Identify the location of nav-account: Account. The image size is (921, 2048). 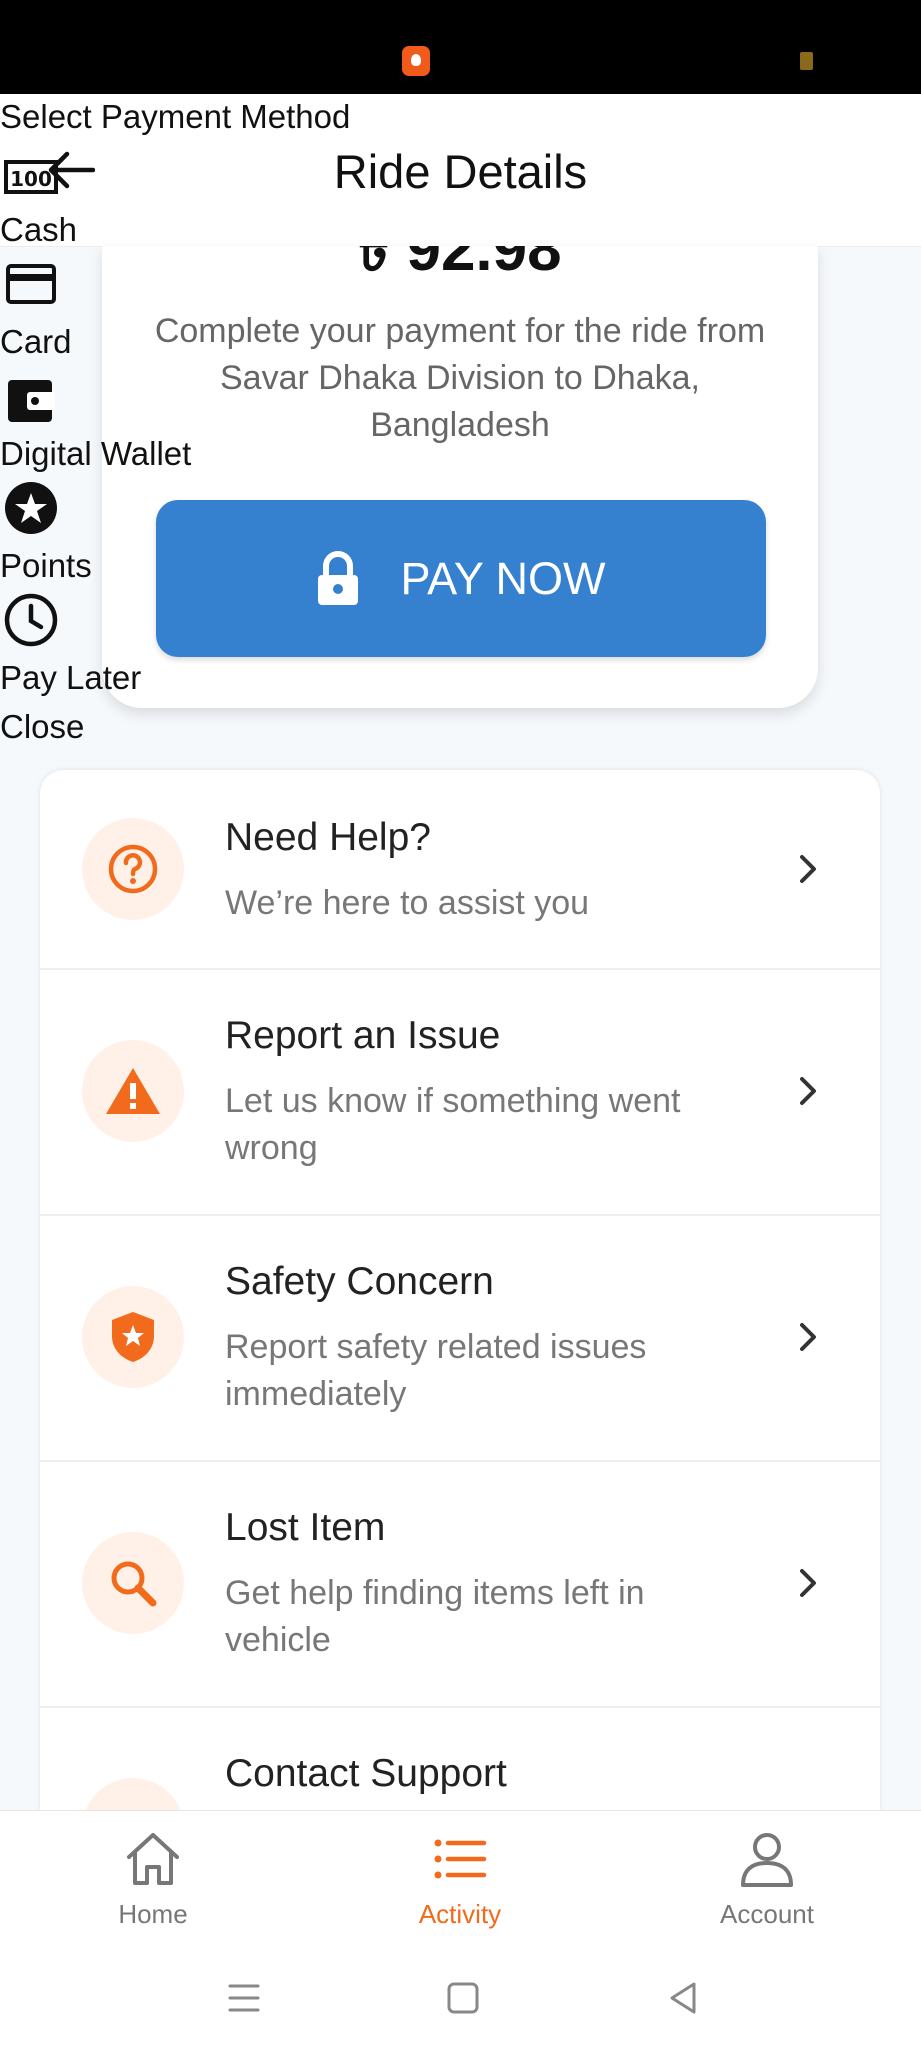
(767, 1879).